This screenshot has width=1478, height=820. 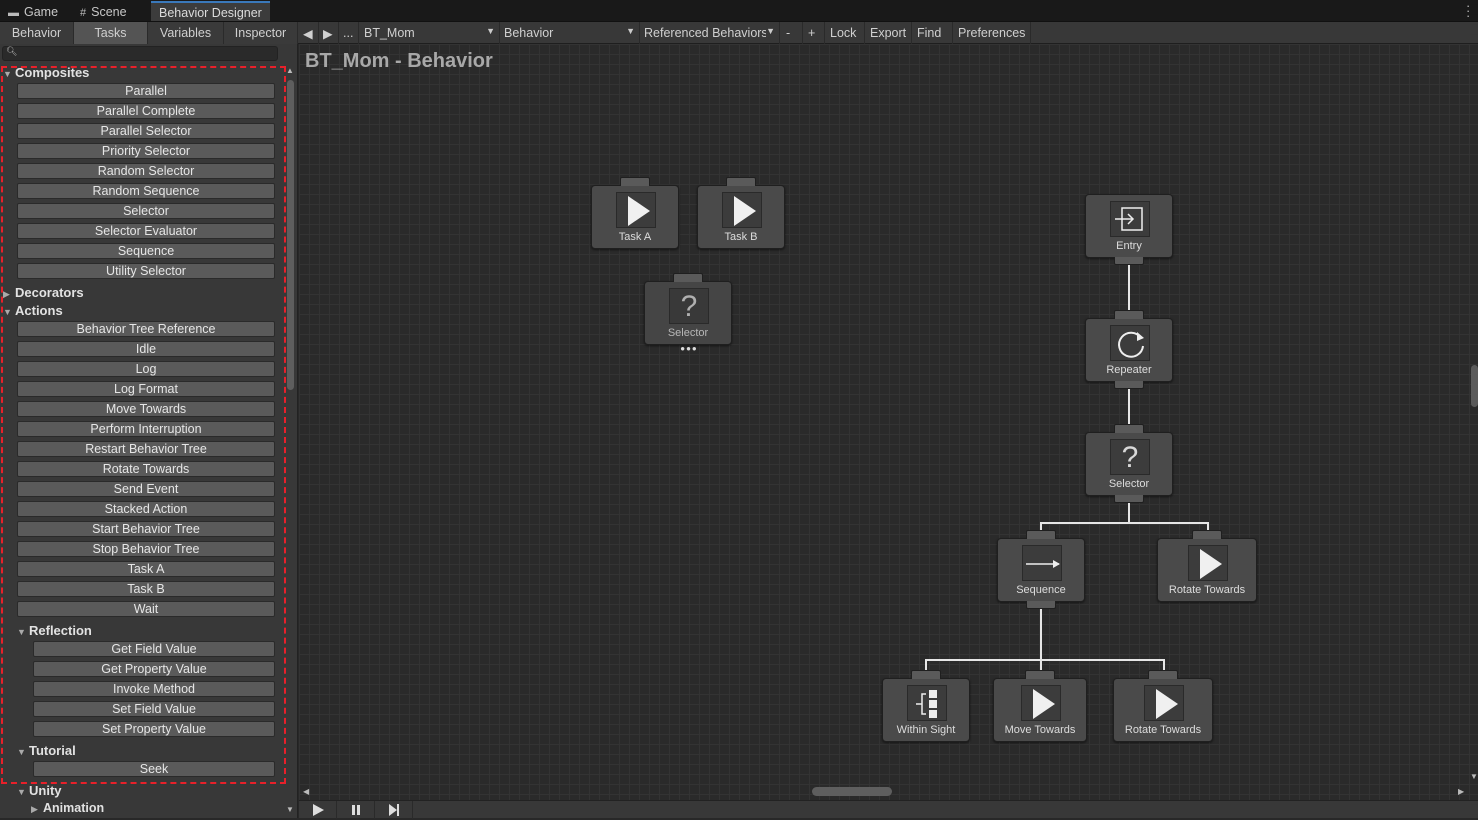 I want to click on find-button: Find, so click(x=932, y=33).